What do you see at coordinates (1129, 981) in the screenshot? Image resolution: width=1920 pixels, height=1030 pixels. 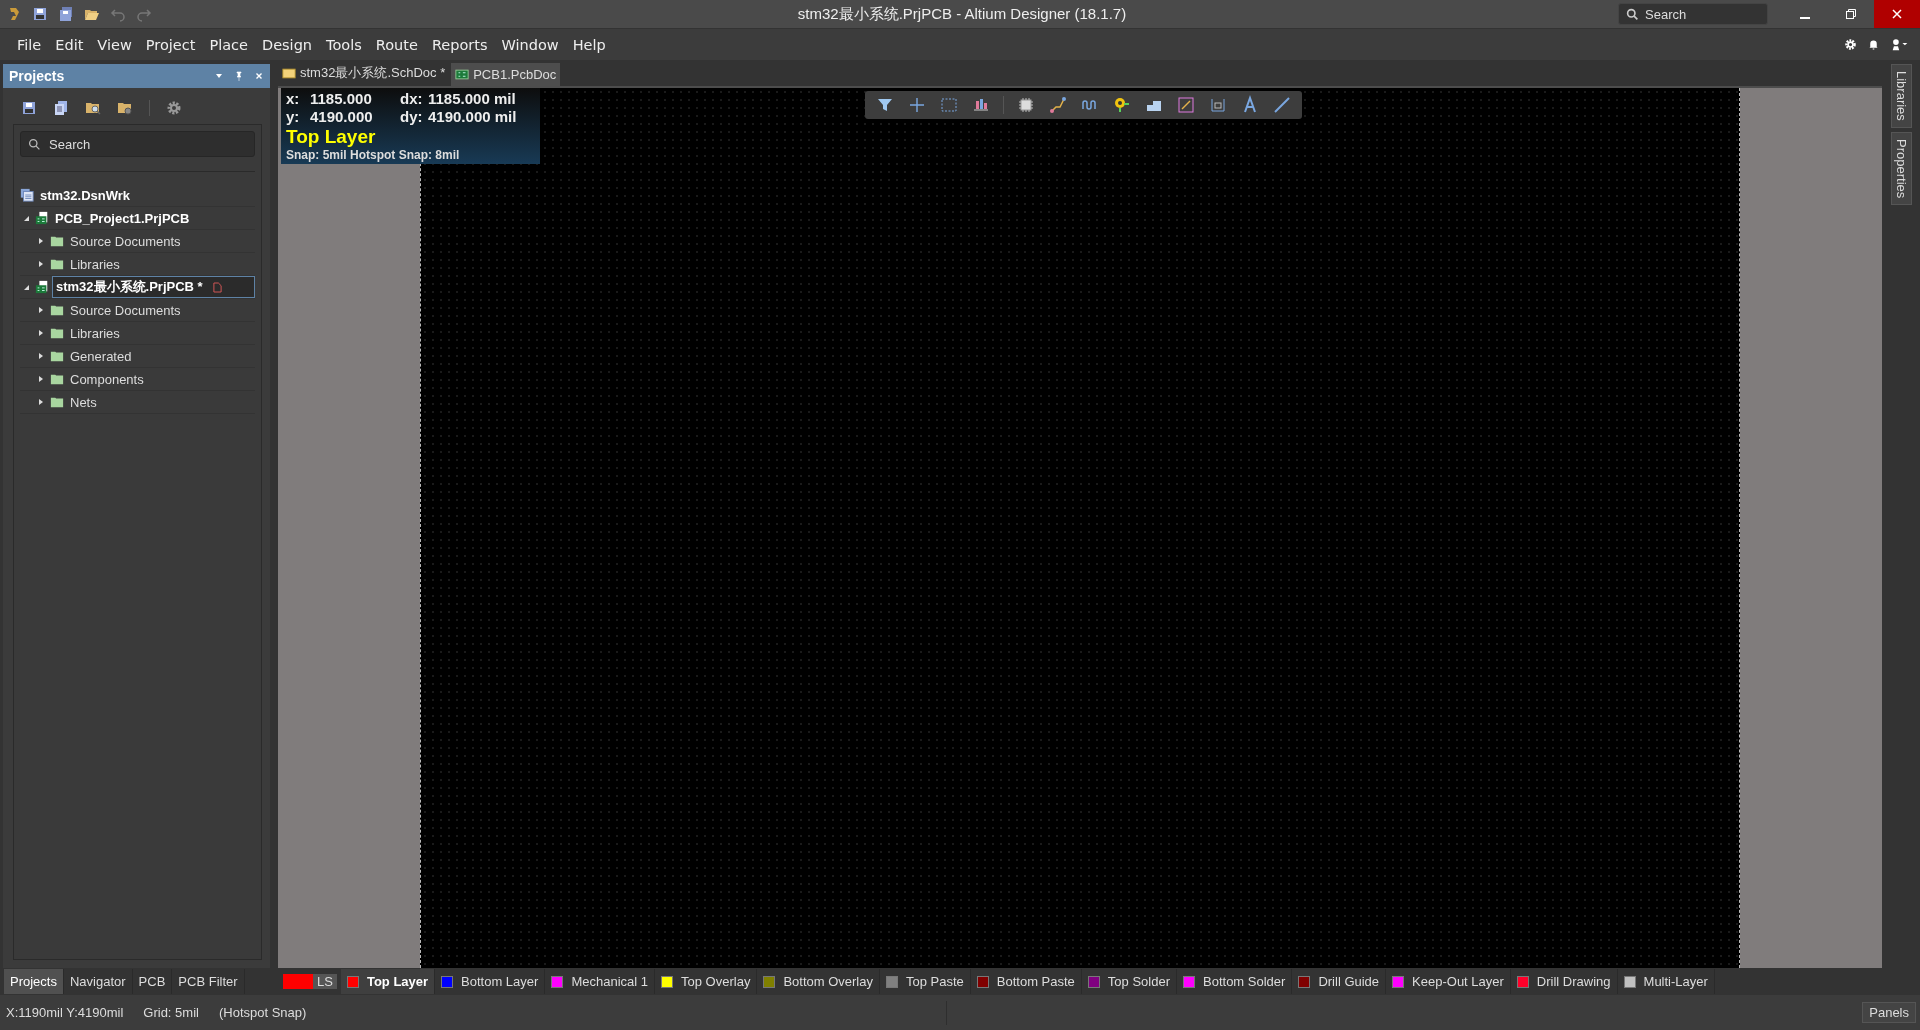 I see `layer-tab: Top Solder` at bounding box center [1129, 981].